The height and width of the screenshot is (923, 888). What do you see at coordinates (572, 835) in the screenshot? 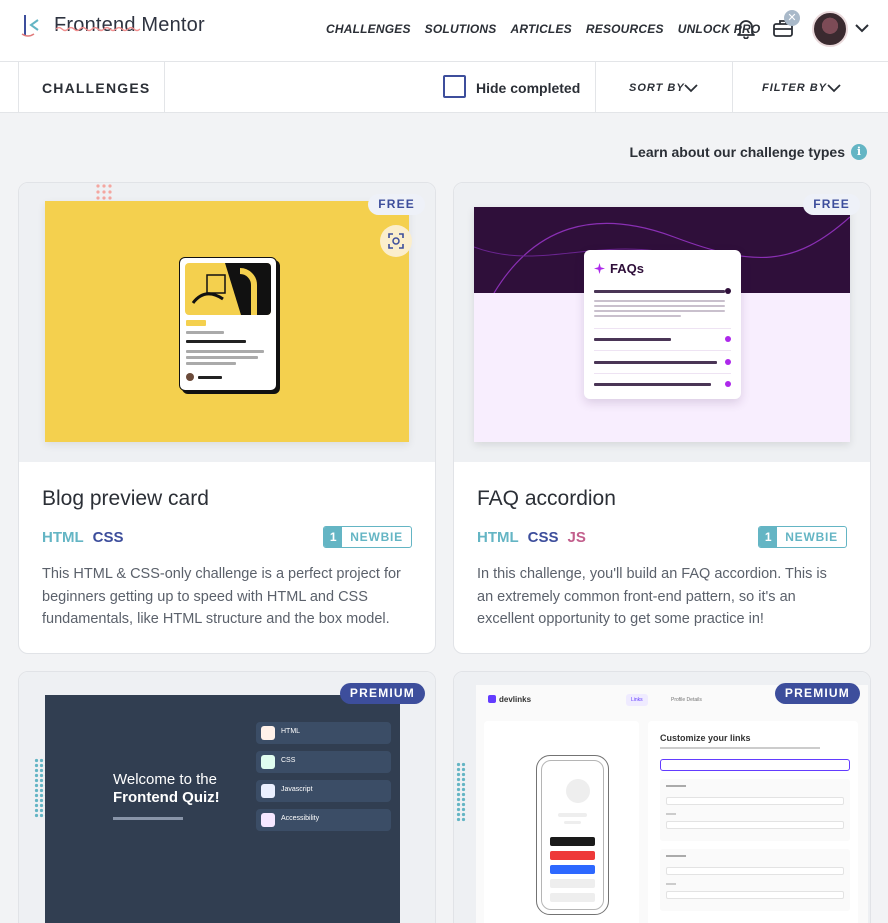
I see `phone-screen` at bounding box center [572, 835].